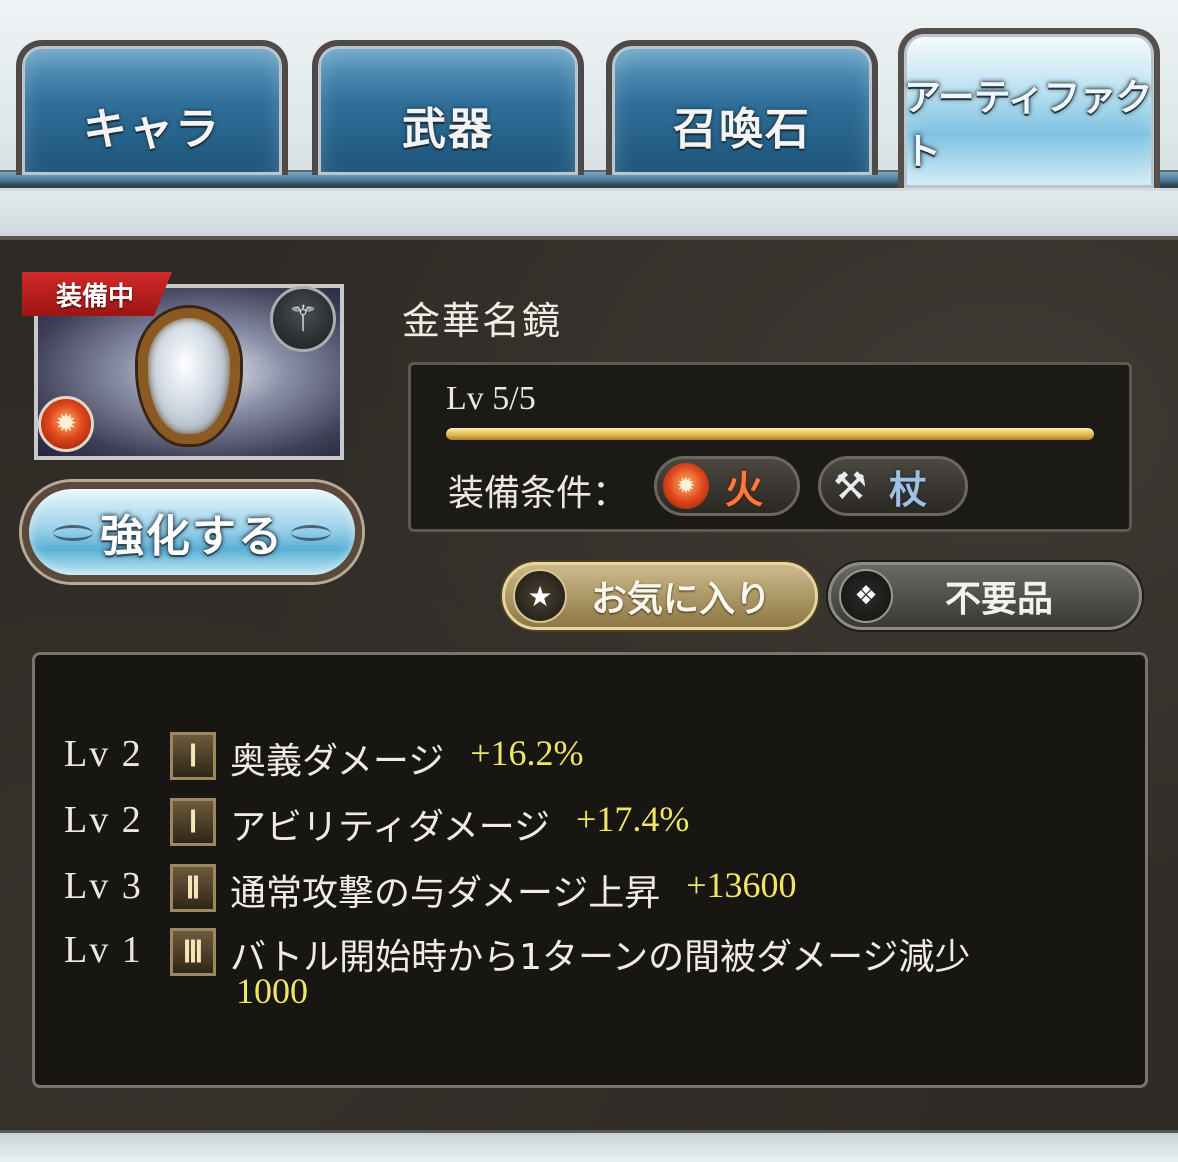 This screenshot has width=1178, height=1162. Describe the element at coordinates (633, 819) in the screenshot. I see `skill-value: +17.4%` at that location.